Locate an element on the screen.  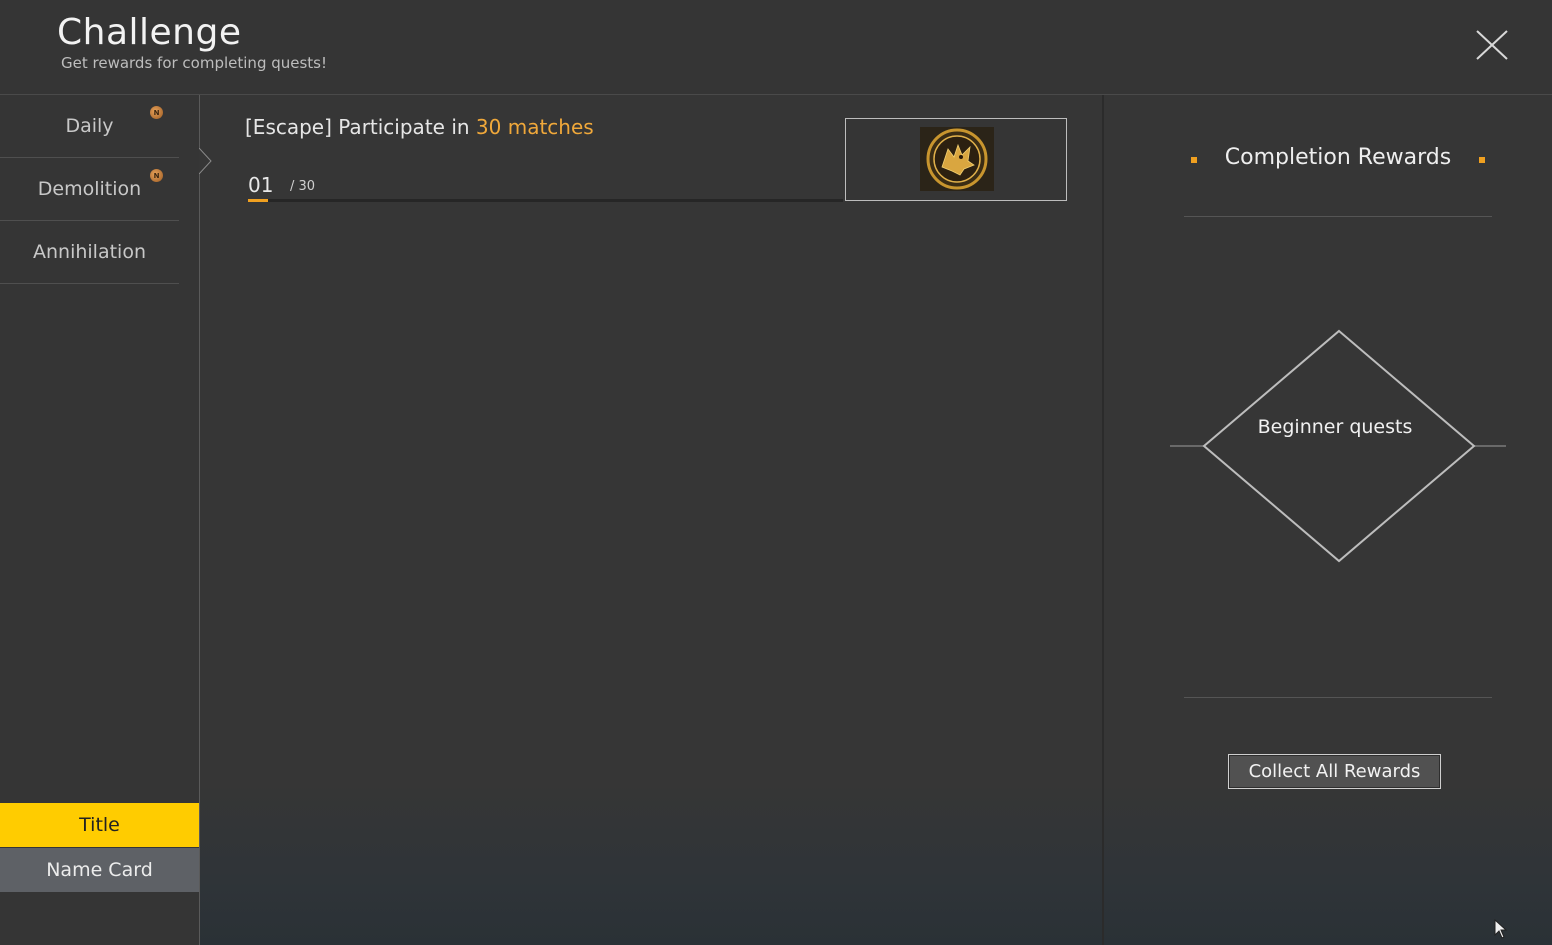
page-subtitle: Get rewards for completing quests! is located at coordinates (194, 63).